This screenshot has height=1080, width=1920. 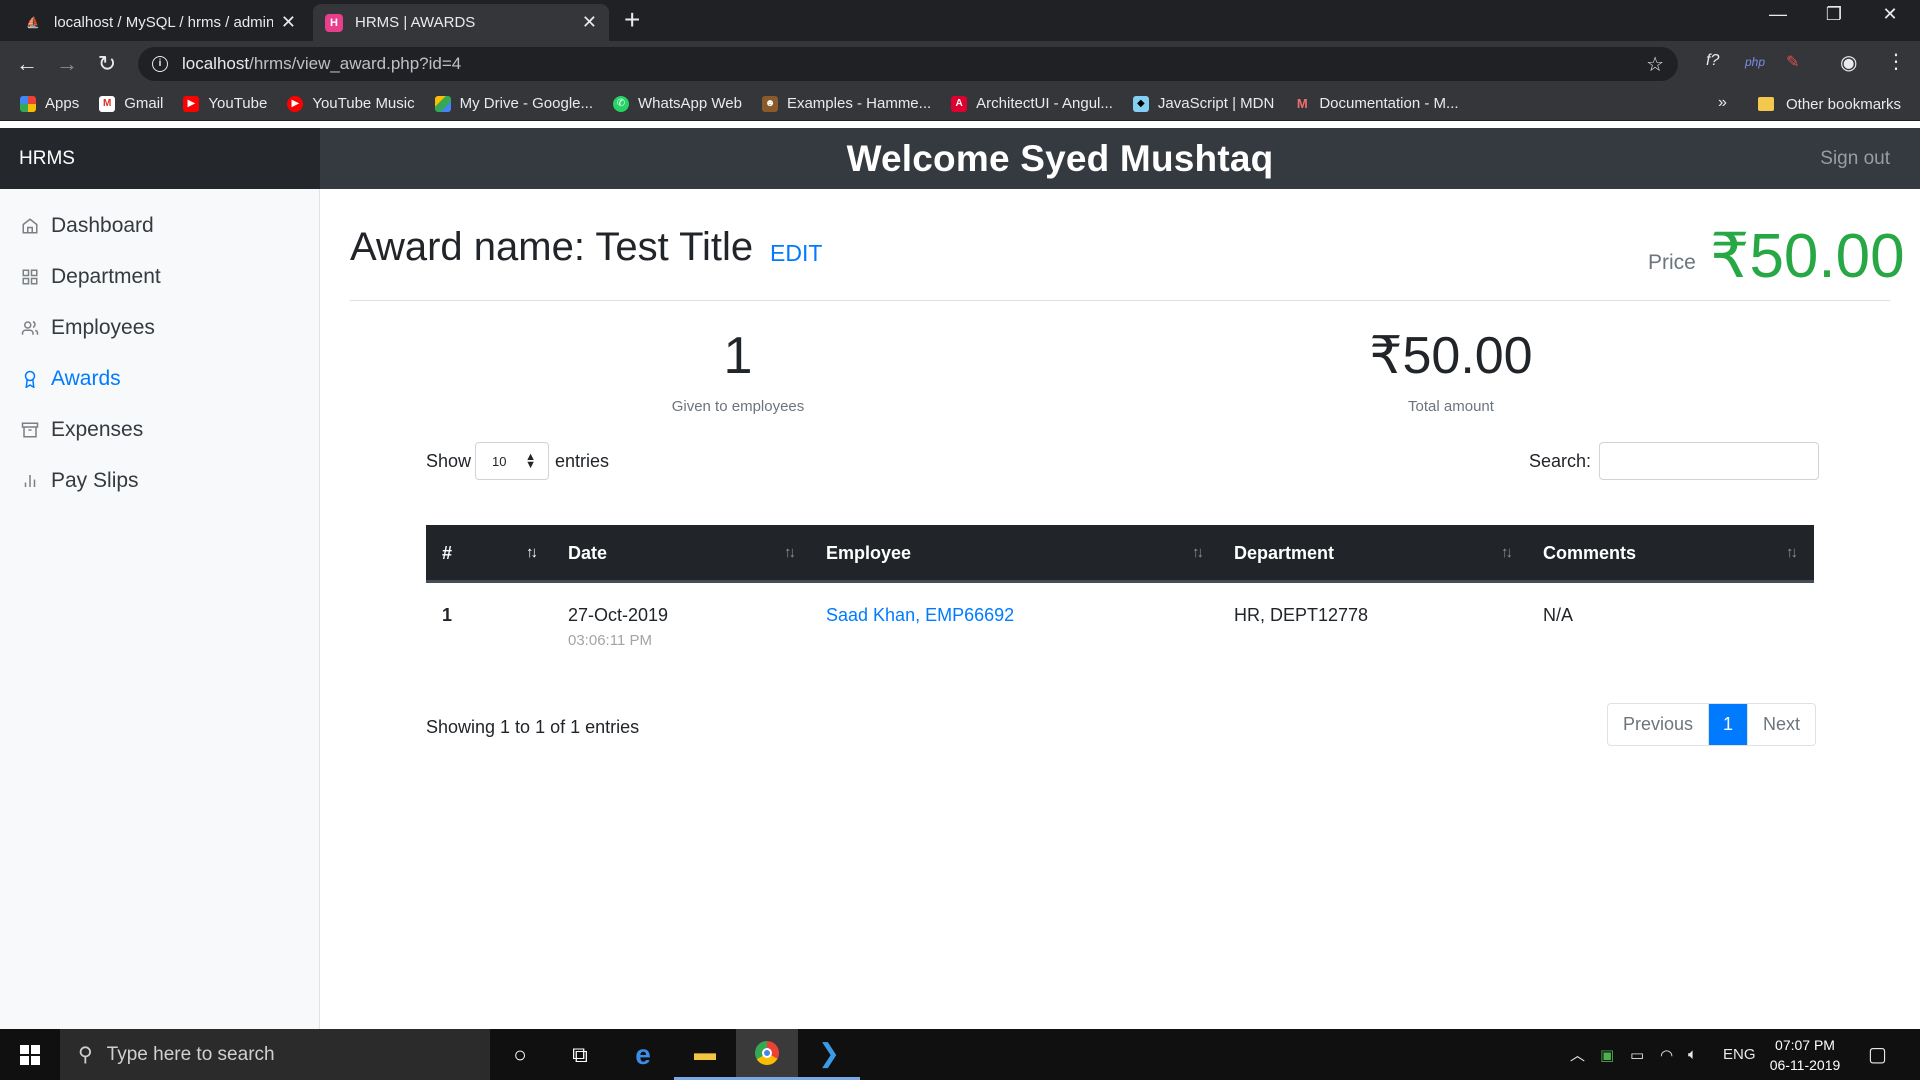 I want to click on tab-hrms-awards: H HRMS | AWARDS ✕, so click(x=461, y=22).